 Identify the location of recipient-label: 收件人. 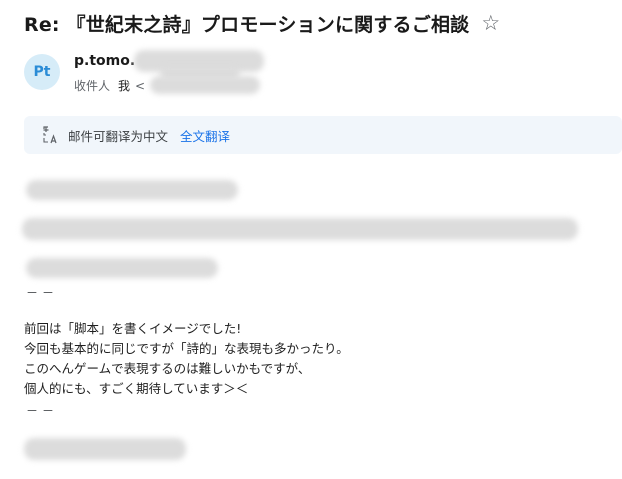
(92, 86).